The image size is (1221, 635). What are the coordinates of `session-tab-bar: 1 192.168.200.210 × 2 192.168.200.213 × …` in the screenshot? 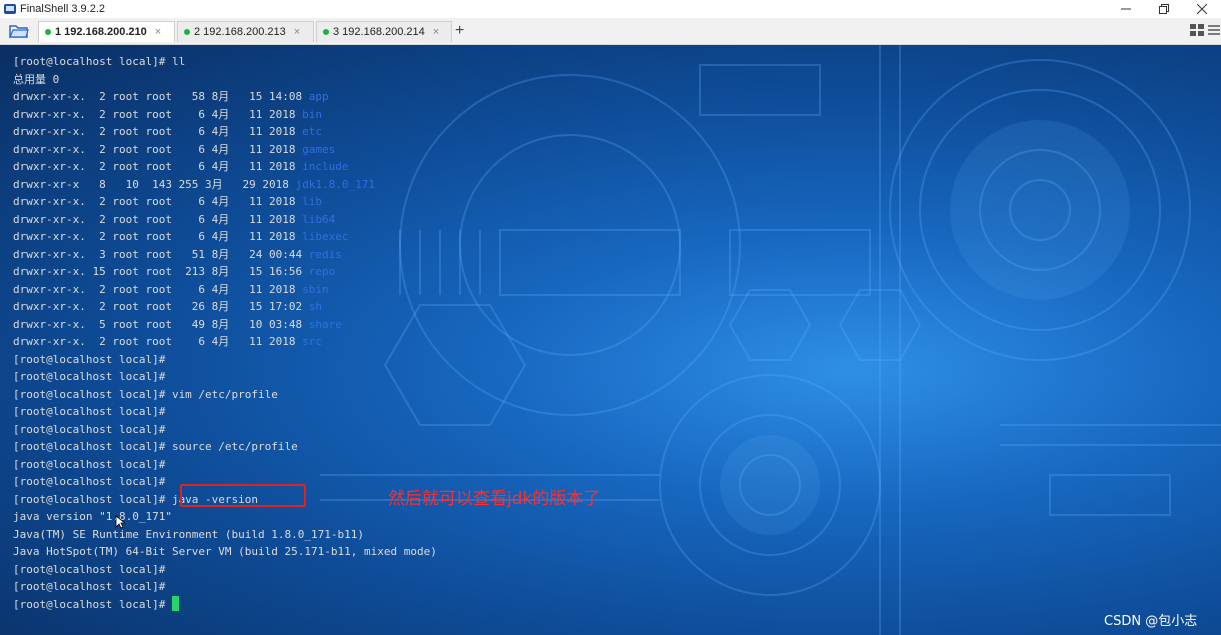 It's located at (610, 31).